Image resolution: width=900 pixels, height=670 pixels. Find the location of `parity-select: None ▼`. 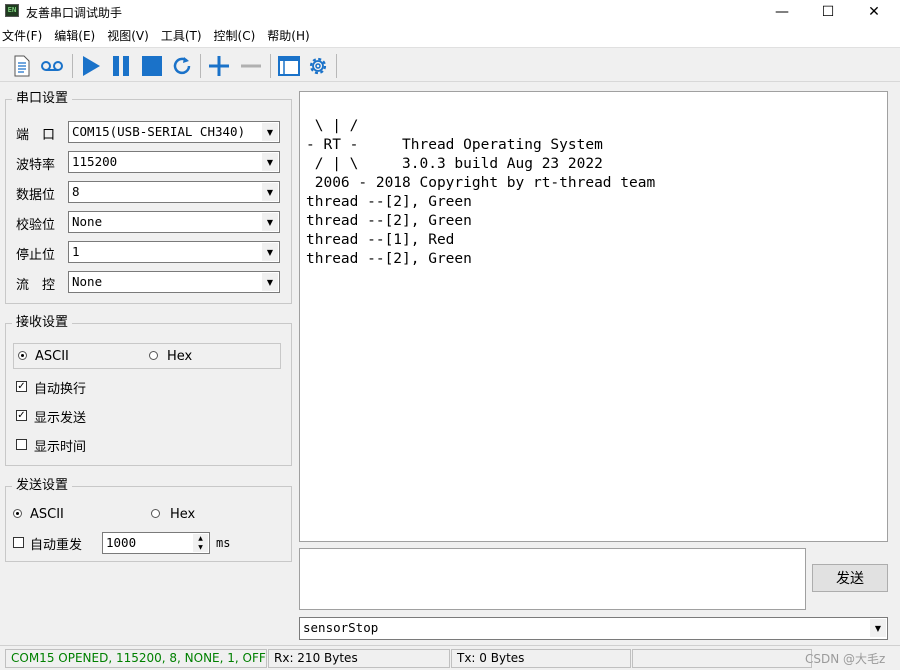

parity-select: None ▼ is located at coordinates (174, 222).